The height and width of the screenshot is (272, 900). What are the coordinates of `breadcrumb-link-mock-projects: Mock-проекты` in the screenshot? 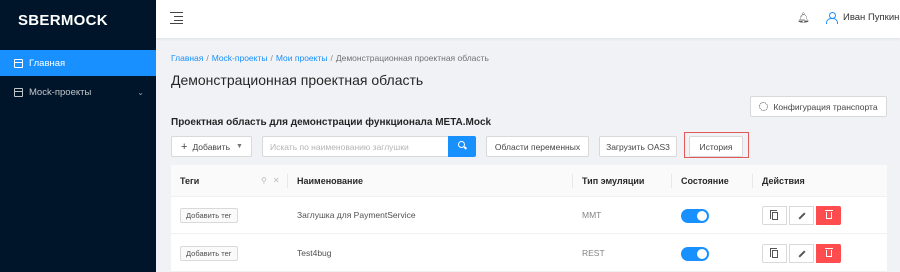 It's located at (240, 58).